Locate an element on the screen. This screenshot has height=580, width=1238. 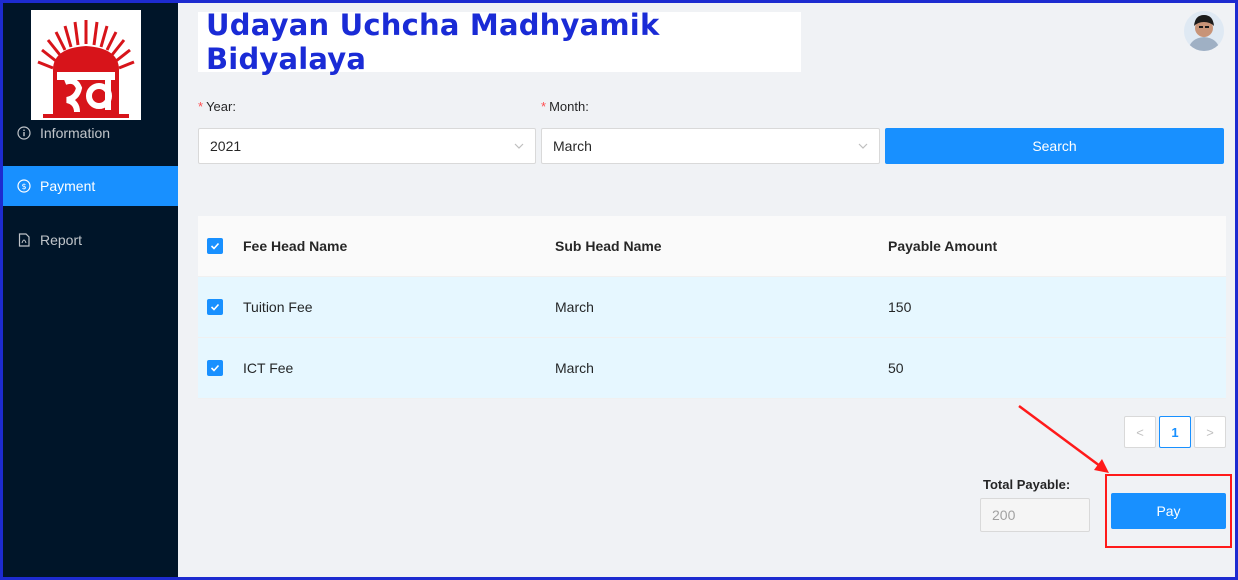
info-circle-icon is located at coordinates (24, 133).